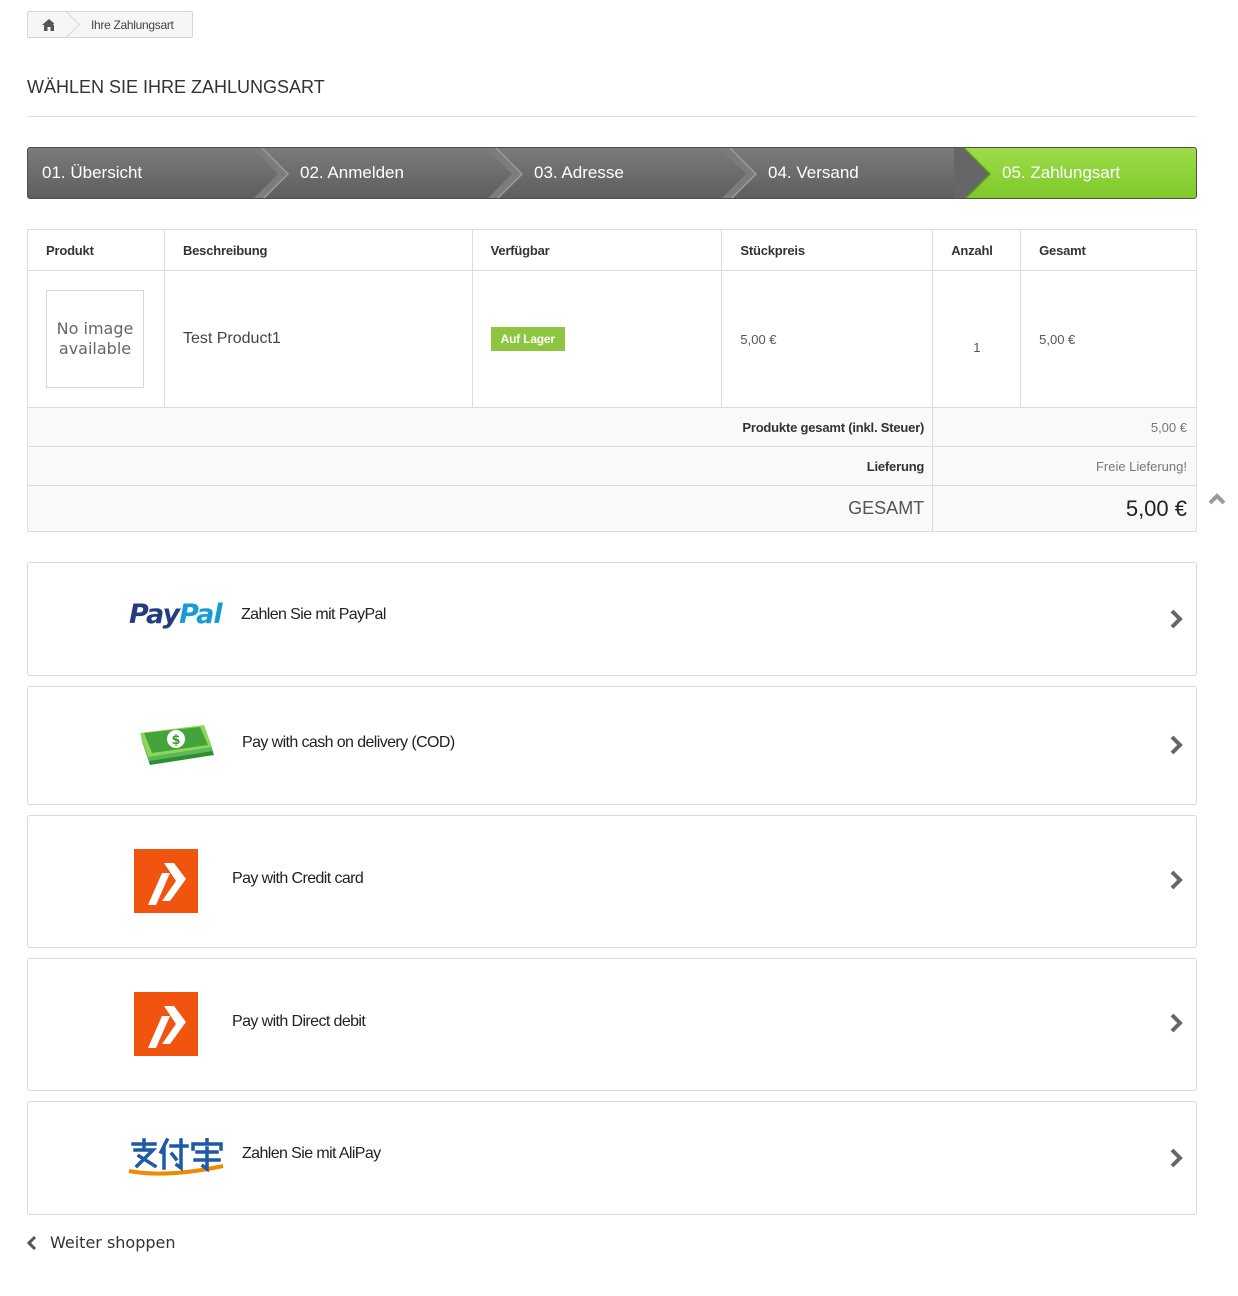  Describe the element at coordinates (612, 1158) in the screenshot. I see `payment-option-alipay: Zahlen Sie mit AliPay` at that location.